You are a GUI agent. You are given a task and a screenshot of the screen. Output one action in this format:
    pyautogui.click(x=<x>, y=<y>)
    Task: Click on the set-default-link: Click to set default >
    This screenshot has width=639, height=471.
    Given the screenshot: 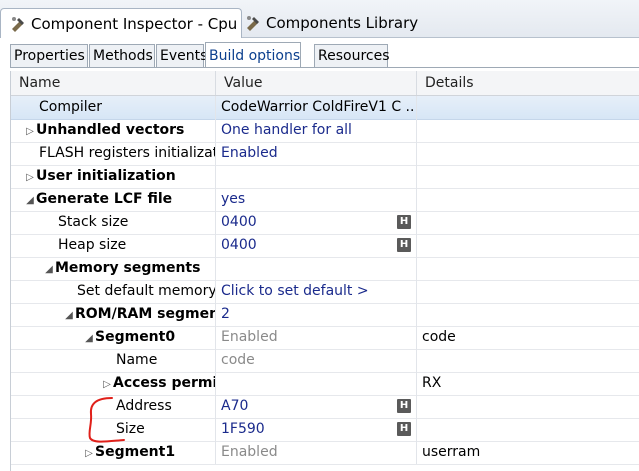 What is the action you would take?
    pyautogui.click(x=295, y=291)
    